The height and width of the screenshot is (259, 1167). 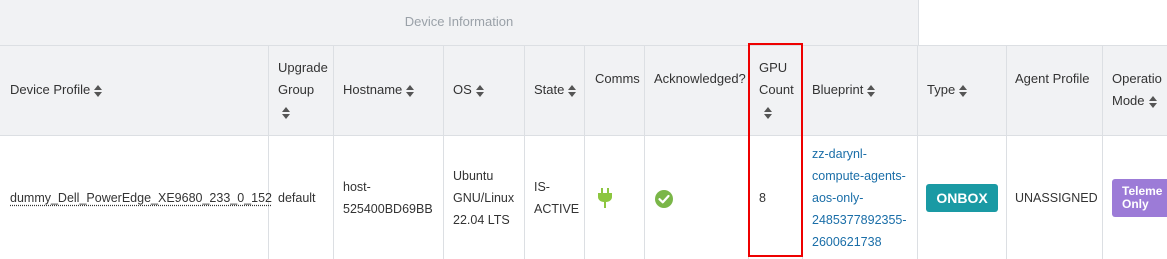 What do you see at coordinates (859, 220) in the screenshot?
I see `blueprint-link: 2485377892355-` at bounding box center [859, 220].